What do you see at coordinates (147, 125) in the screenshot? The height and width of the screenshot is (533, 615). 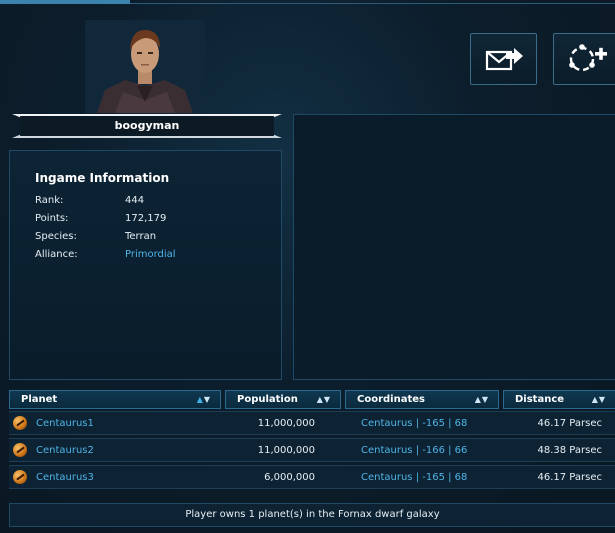 I see `player-name: boogyman` at bounding box center [147, 125].